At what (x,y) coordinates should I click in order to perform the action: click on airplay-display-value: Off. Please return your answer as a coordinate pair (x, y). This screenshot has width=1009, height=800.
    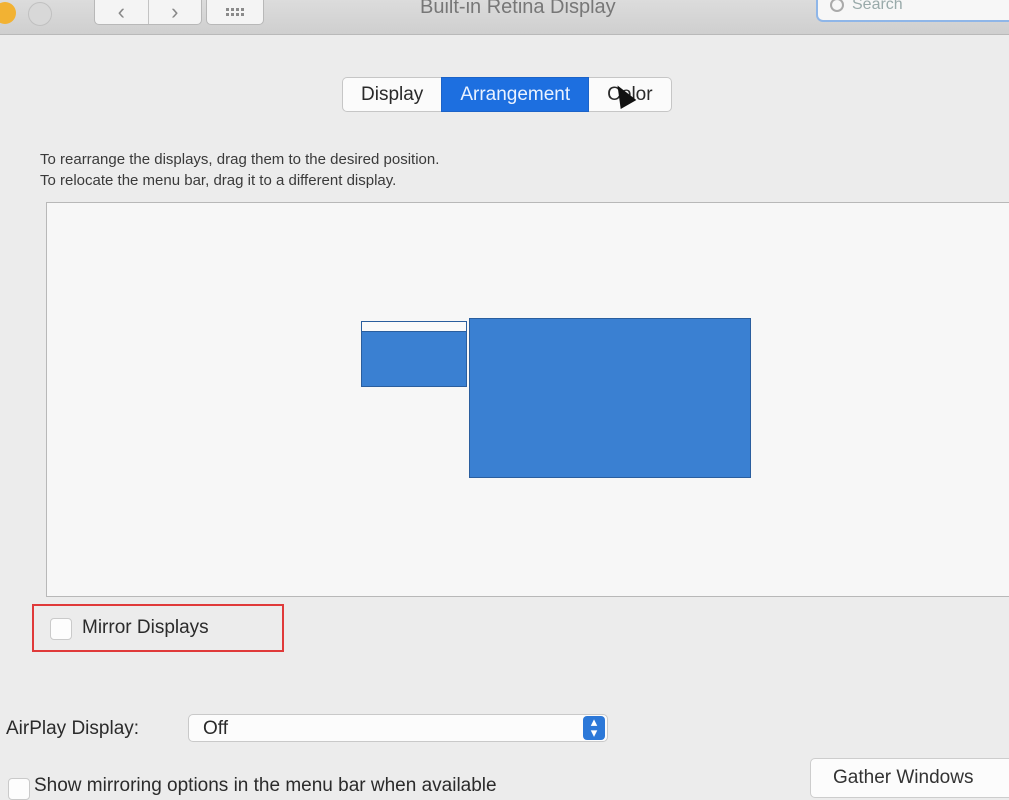
    Looking at the image, I should click on (215, 728).